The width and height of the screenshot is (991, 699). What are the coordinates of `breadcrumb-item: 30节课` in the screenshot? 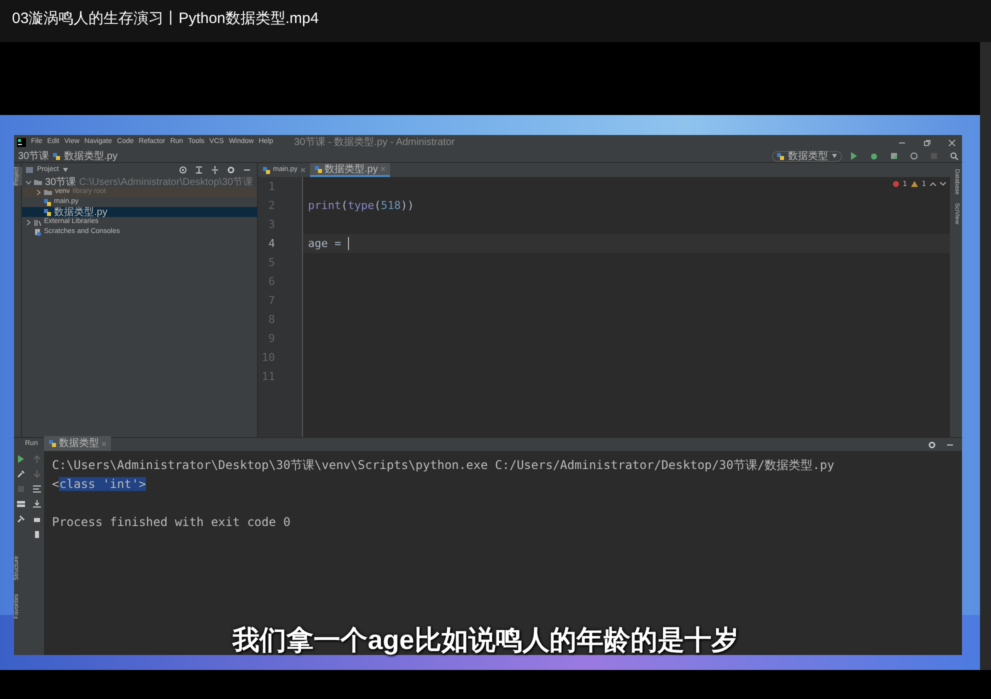 It's located at (34, 156).